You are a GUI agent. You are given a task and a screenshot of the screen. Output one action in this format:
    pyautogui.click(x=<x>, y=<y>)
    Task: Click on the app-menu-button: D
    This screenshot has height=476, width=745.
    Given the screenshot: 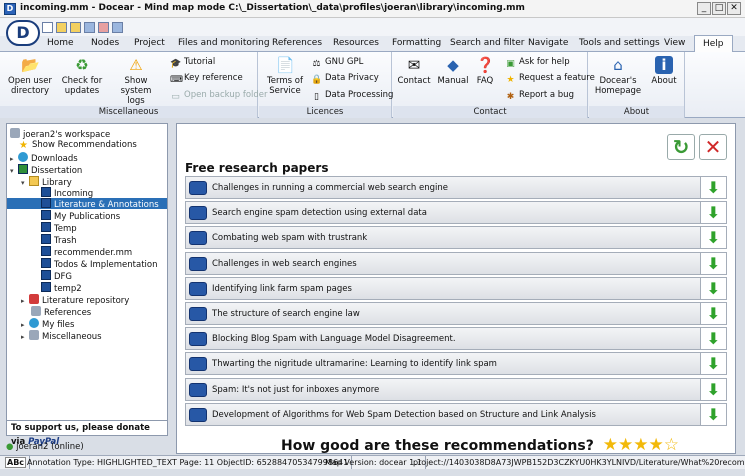 What is the action you would take?
    pyautogui.click(x=23, y=33)
    